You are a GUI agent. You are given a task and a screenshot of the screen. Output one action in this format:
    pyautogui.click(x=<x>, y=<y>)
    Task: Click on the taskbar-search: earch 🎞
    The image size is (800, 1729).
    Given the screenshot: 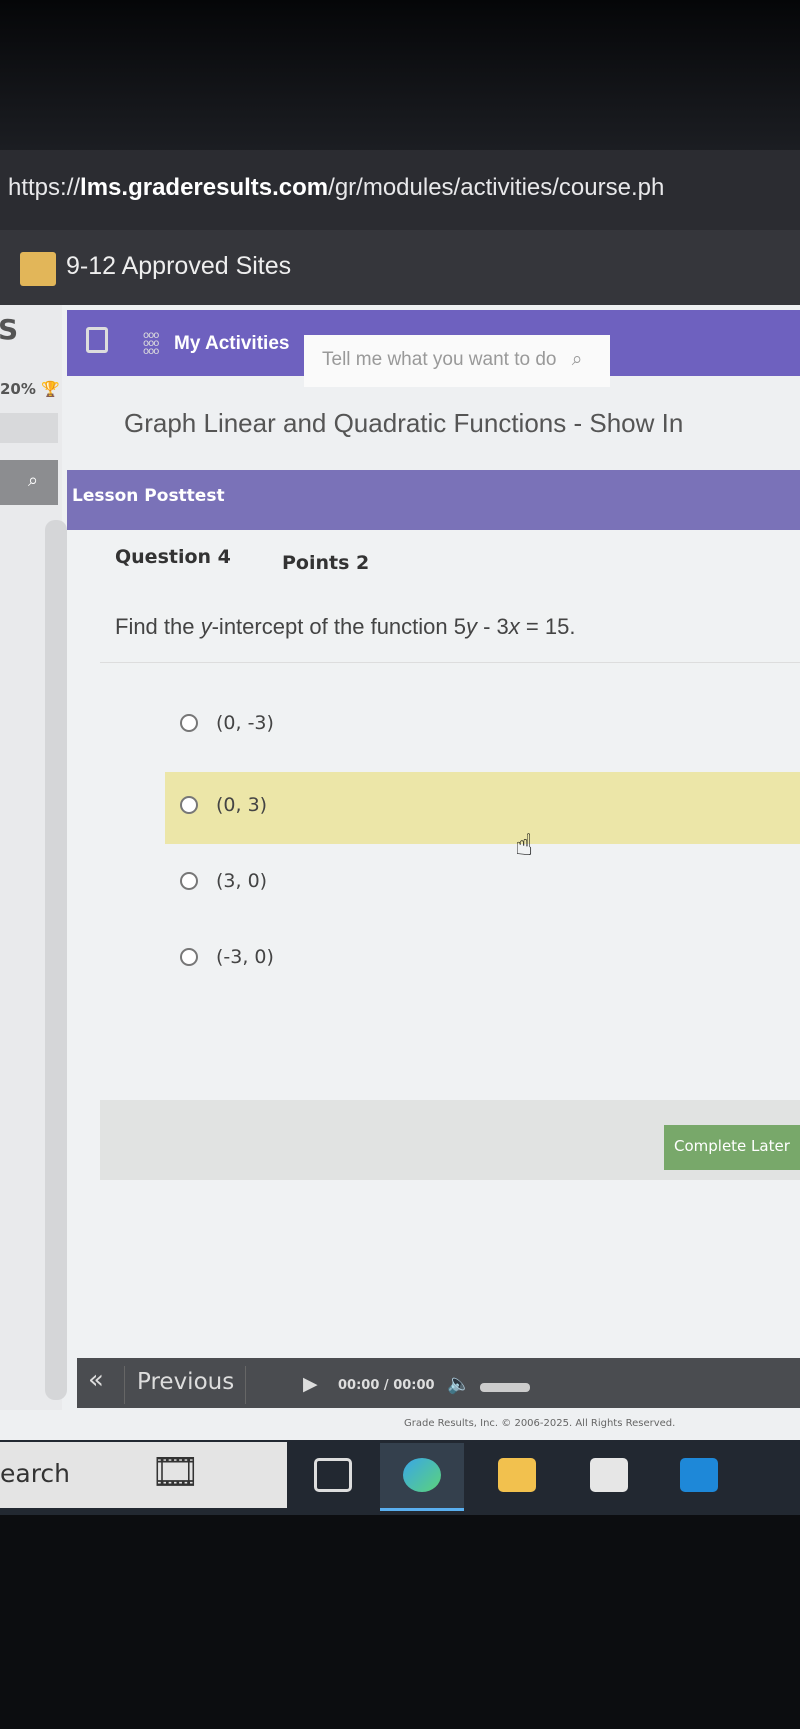 What is the action you would take?
    pyautogui.click(x=143, y=1475)
    